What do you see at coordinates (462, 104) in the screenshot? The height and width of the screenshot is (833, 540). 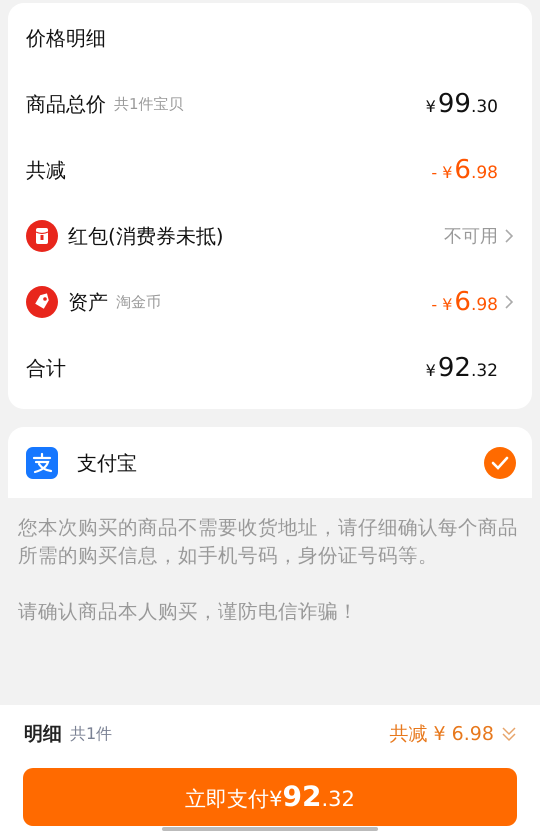 I see `price-amount: ¥99.30` at bounding box center [462, 104].